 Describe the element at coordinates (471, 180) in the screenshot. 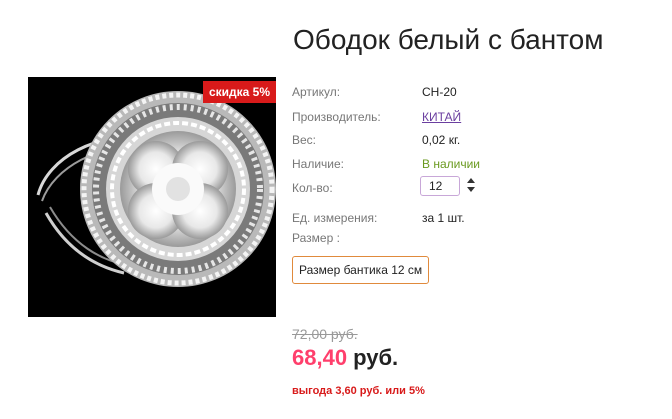

I see `chevron-up-icon` at that location.